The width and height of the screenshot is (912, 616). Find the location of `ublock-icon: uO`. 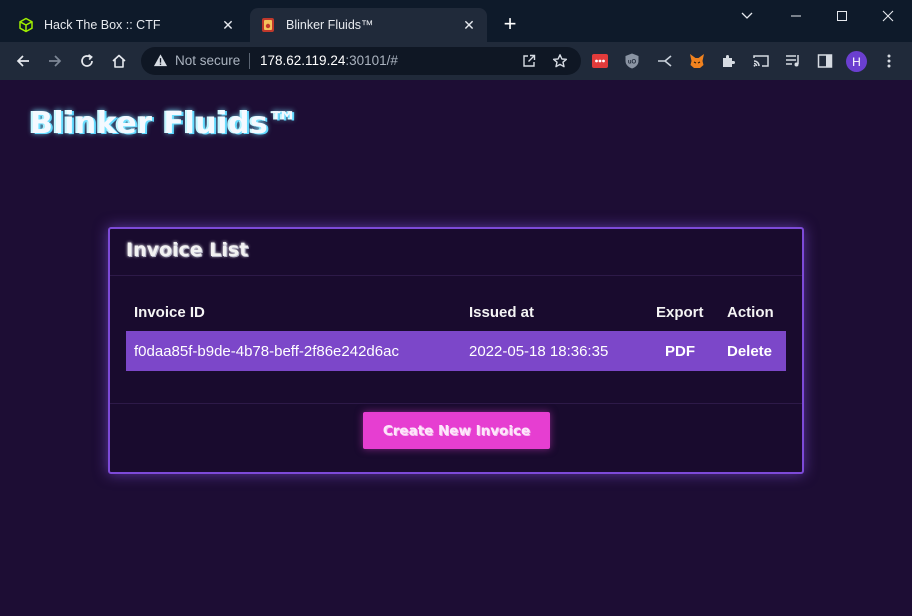

ublock-icon: uO is located at coordinates (632, 61).